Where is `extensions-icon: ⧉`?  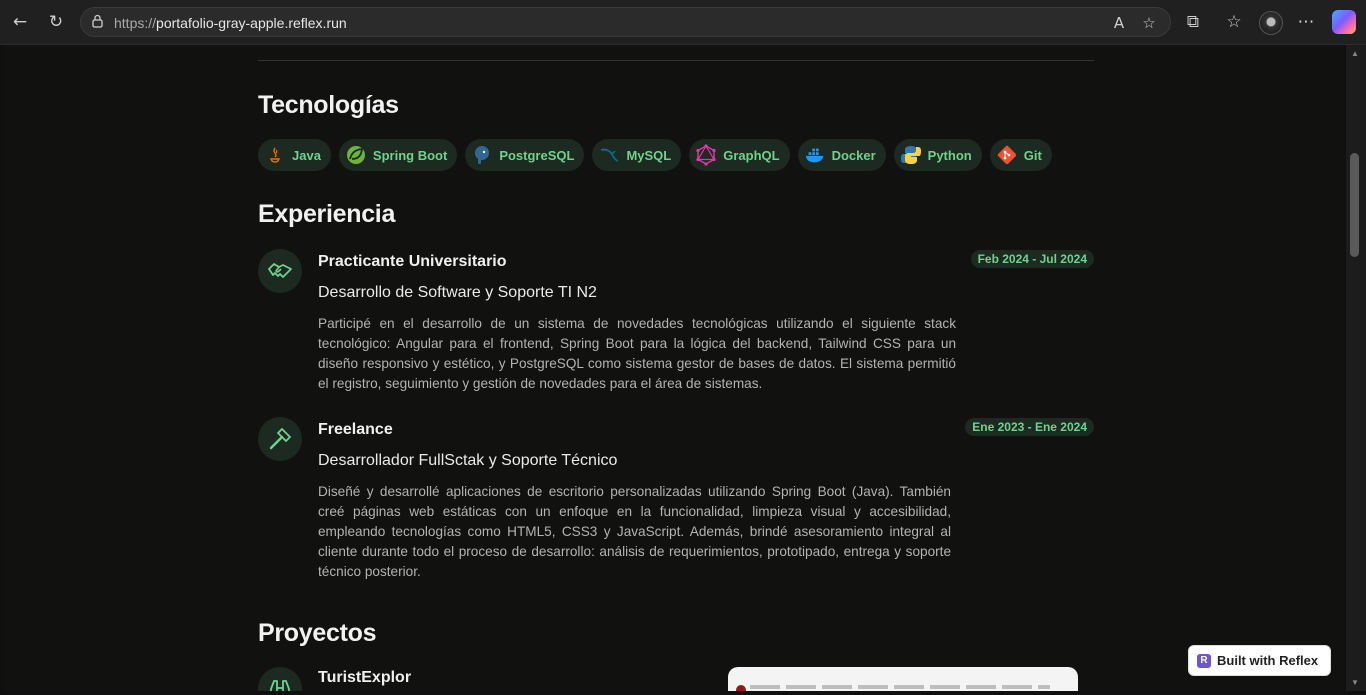 extensions-icon: ⧉ is located at coordinates (1193, 22).